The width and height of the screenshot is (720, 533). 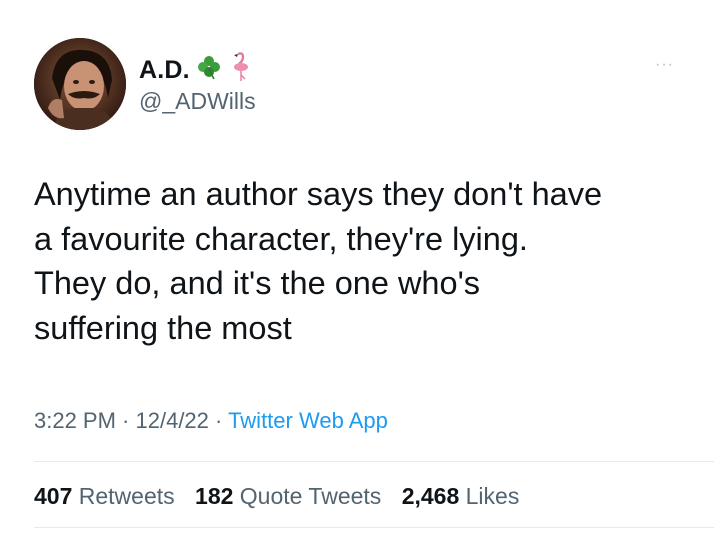 I want to click on quote-tweets-count: 182, so click(x=214, y=496).